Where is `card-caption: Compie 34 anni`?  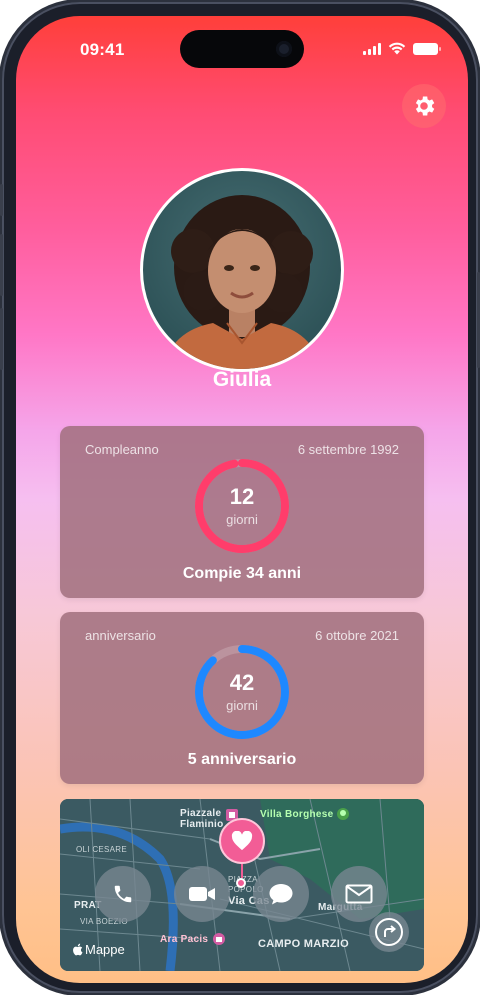
card-caption: Compie 34 anni is located at coordinates (242, 573).